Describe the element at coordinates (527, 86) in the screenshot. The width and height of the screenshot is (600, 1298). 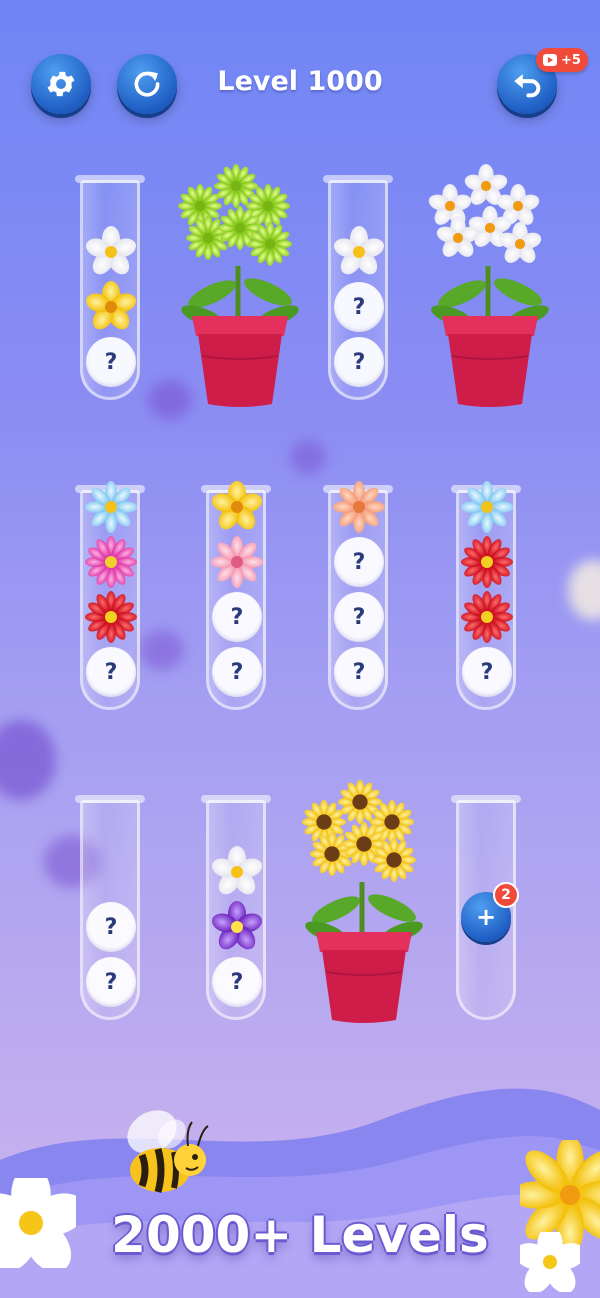
I see `undo-icon` at that location.